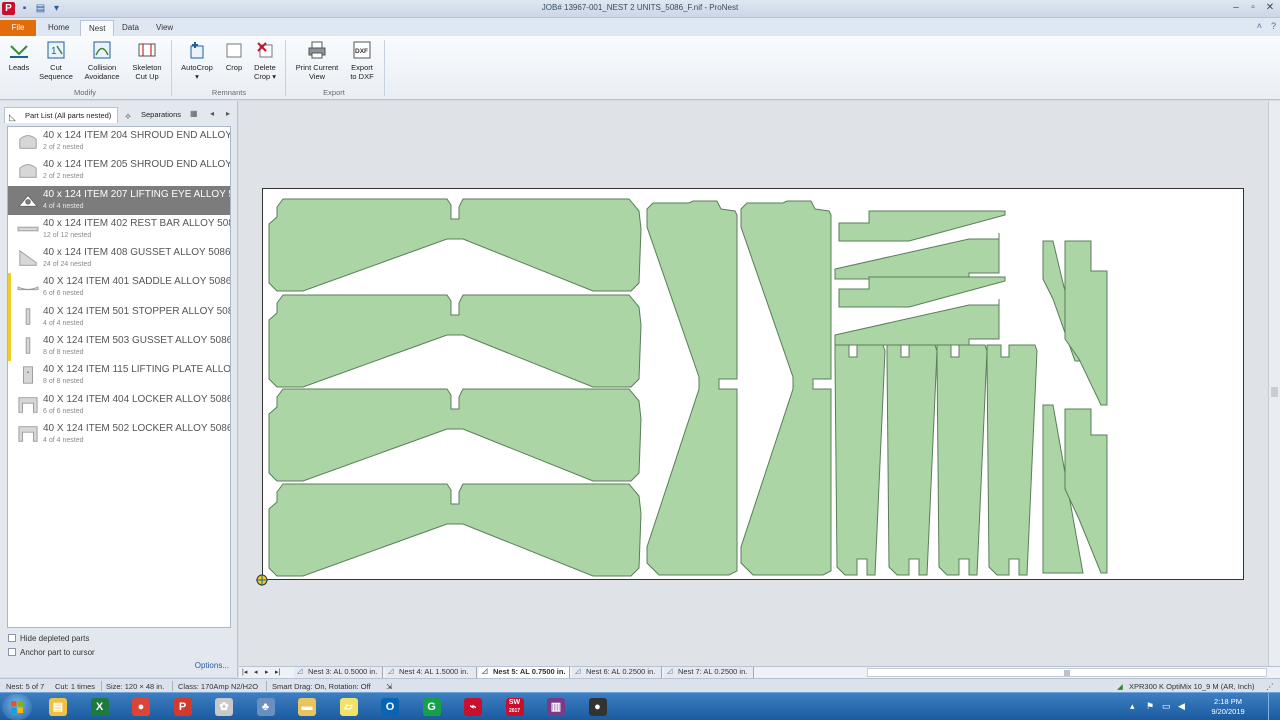 The width and height of the screenshot is (1280, 720). What do you see at coordinates (58, 707) in the screenshot?
I see `taskbar-app-windows-explorer: ▤` at bounding box center [58, 707].